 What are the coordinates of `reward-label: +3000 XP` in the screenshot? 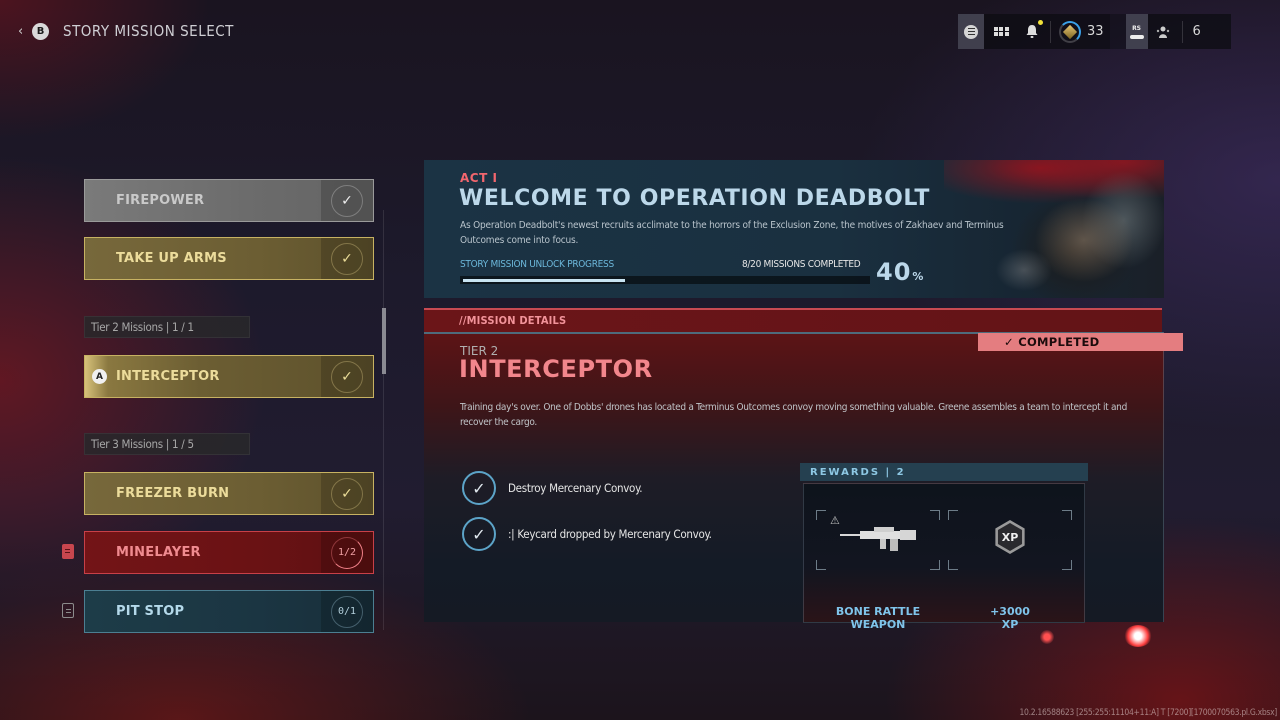 It's located at (1010, 618).